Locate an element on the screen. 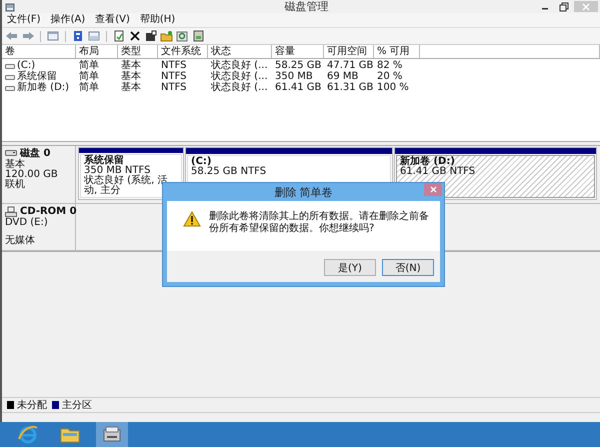 The width and height of the screenshot is (600, 447). column-header: 可用空间 is located at coordinates (349, 51).